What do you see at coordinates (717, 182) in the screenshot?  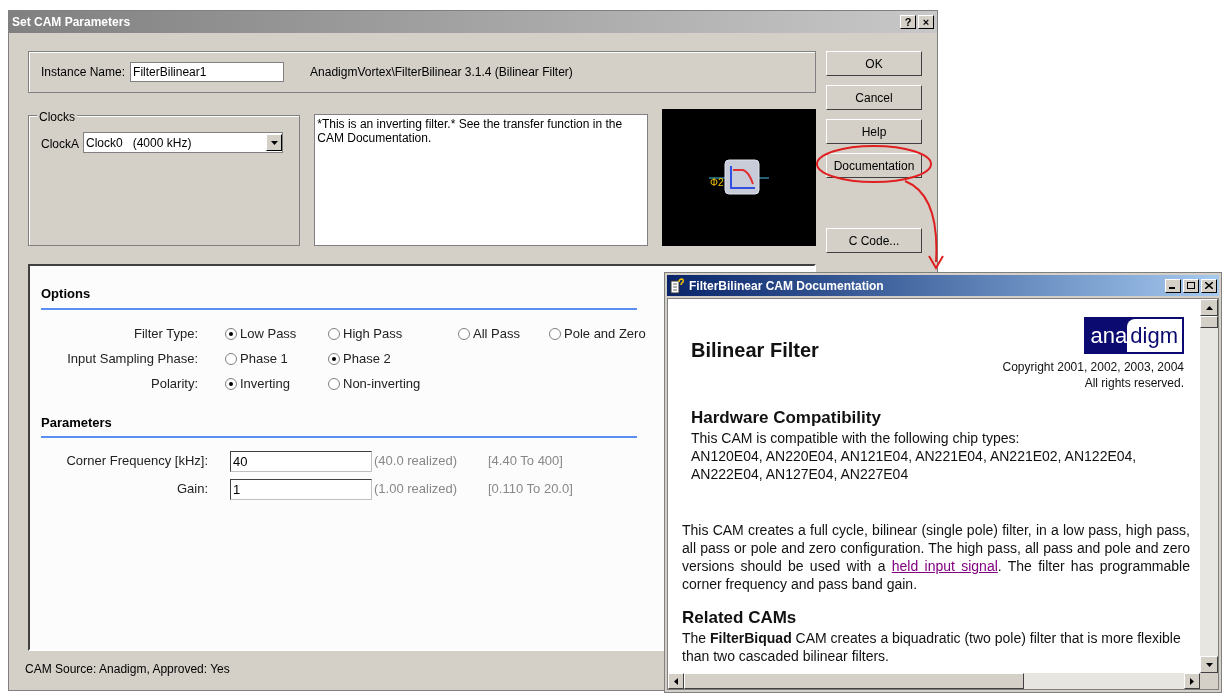 I see `phase-label: Φ2` at bounding box center [717, 182].